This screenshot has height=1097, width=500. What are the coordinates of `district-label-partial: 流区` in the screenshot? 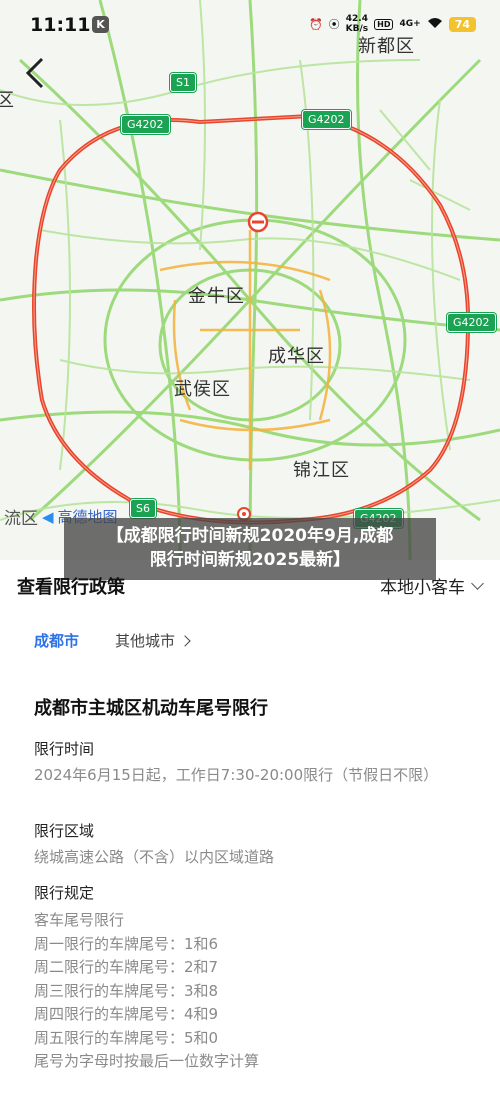 It's located at (21, 519).